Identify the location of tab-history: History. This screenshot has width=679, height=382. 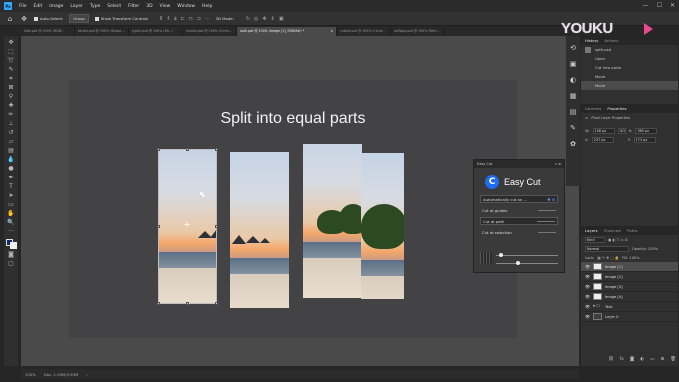
(592, 40).